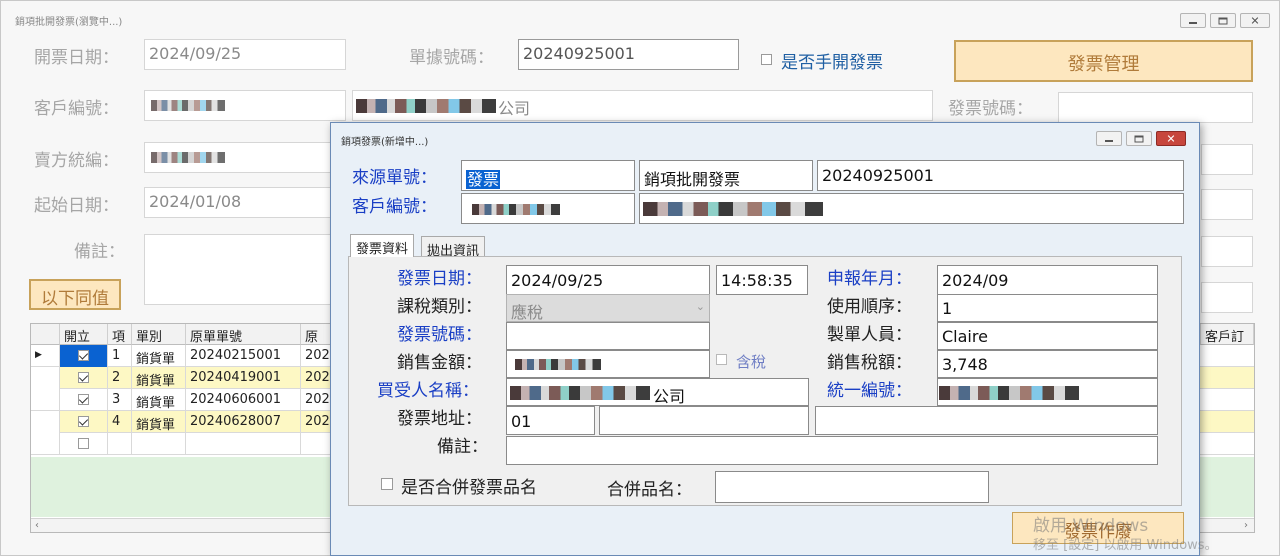 The image size is (1280, 556). Describe the element at coordinates (1047, 308) in the screenshot. I see `usage-order-field: 1` at that location.